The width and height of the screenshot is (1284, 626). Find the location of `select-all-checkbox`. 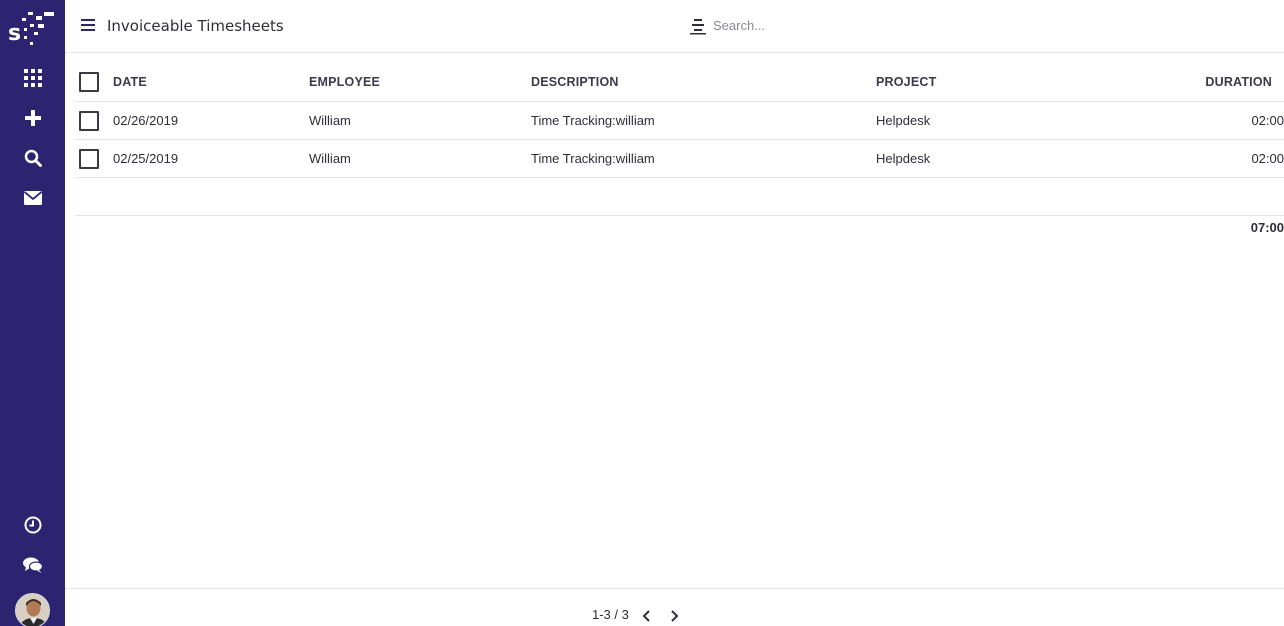

select-all-checkbox is located at coordinates (89, 82).